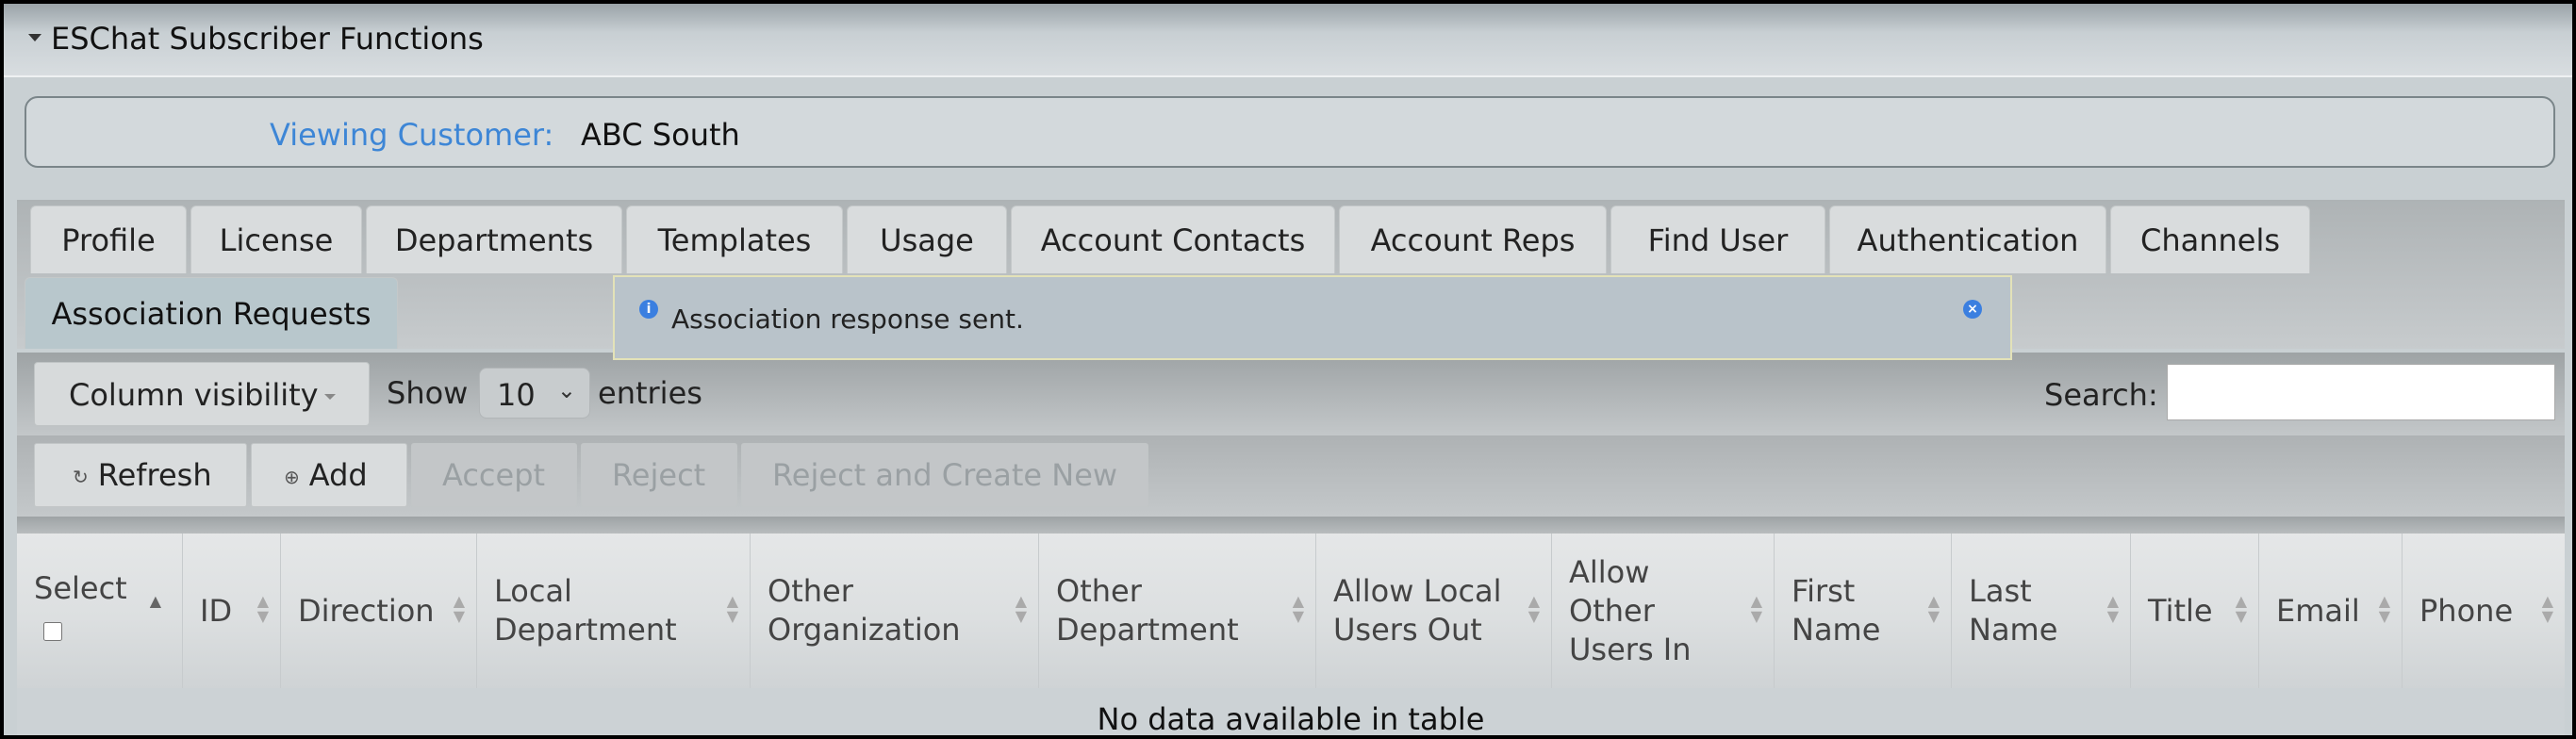  What do you see at coordinates (52, 631) in the screenshot?
I see `select-all-checkbox` at bounding box center [52, 631].